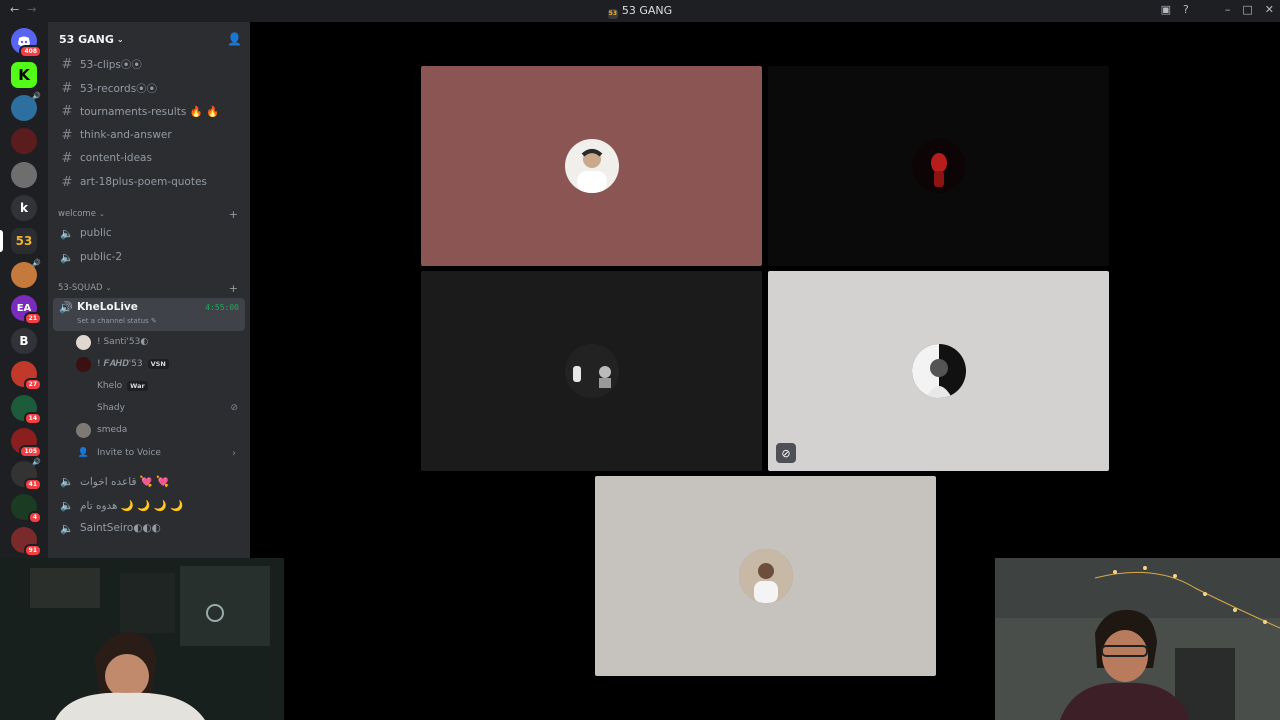 This screenshot has height=720, width=1280. I want to click on guild-k: k, so click(24, 208).